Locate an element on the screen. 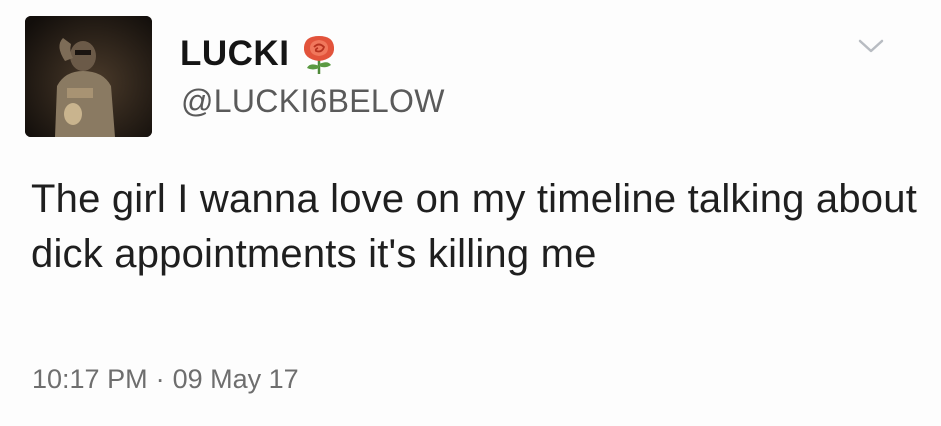 The width and height of the screenshot is (941, 426). rose-icon is located at coordinates (319, 54).